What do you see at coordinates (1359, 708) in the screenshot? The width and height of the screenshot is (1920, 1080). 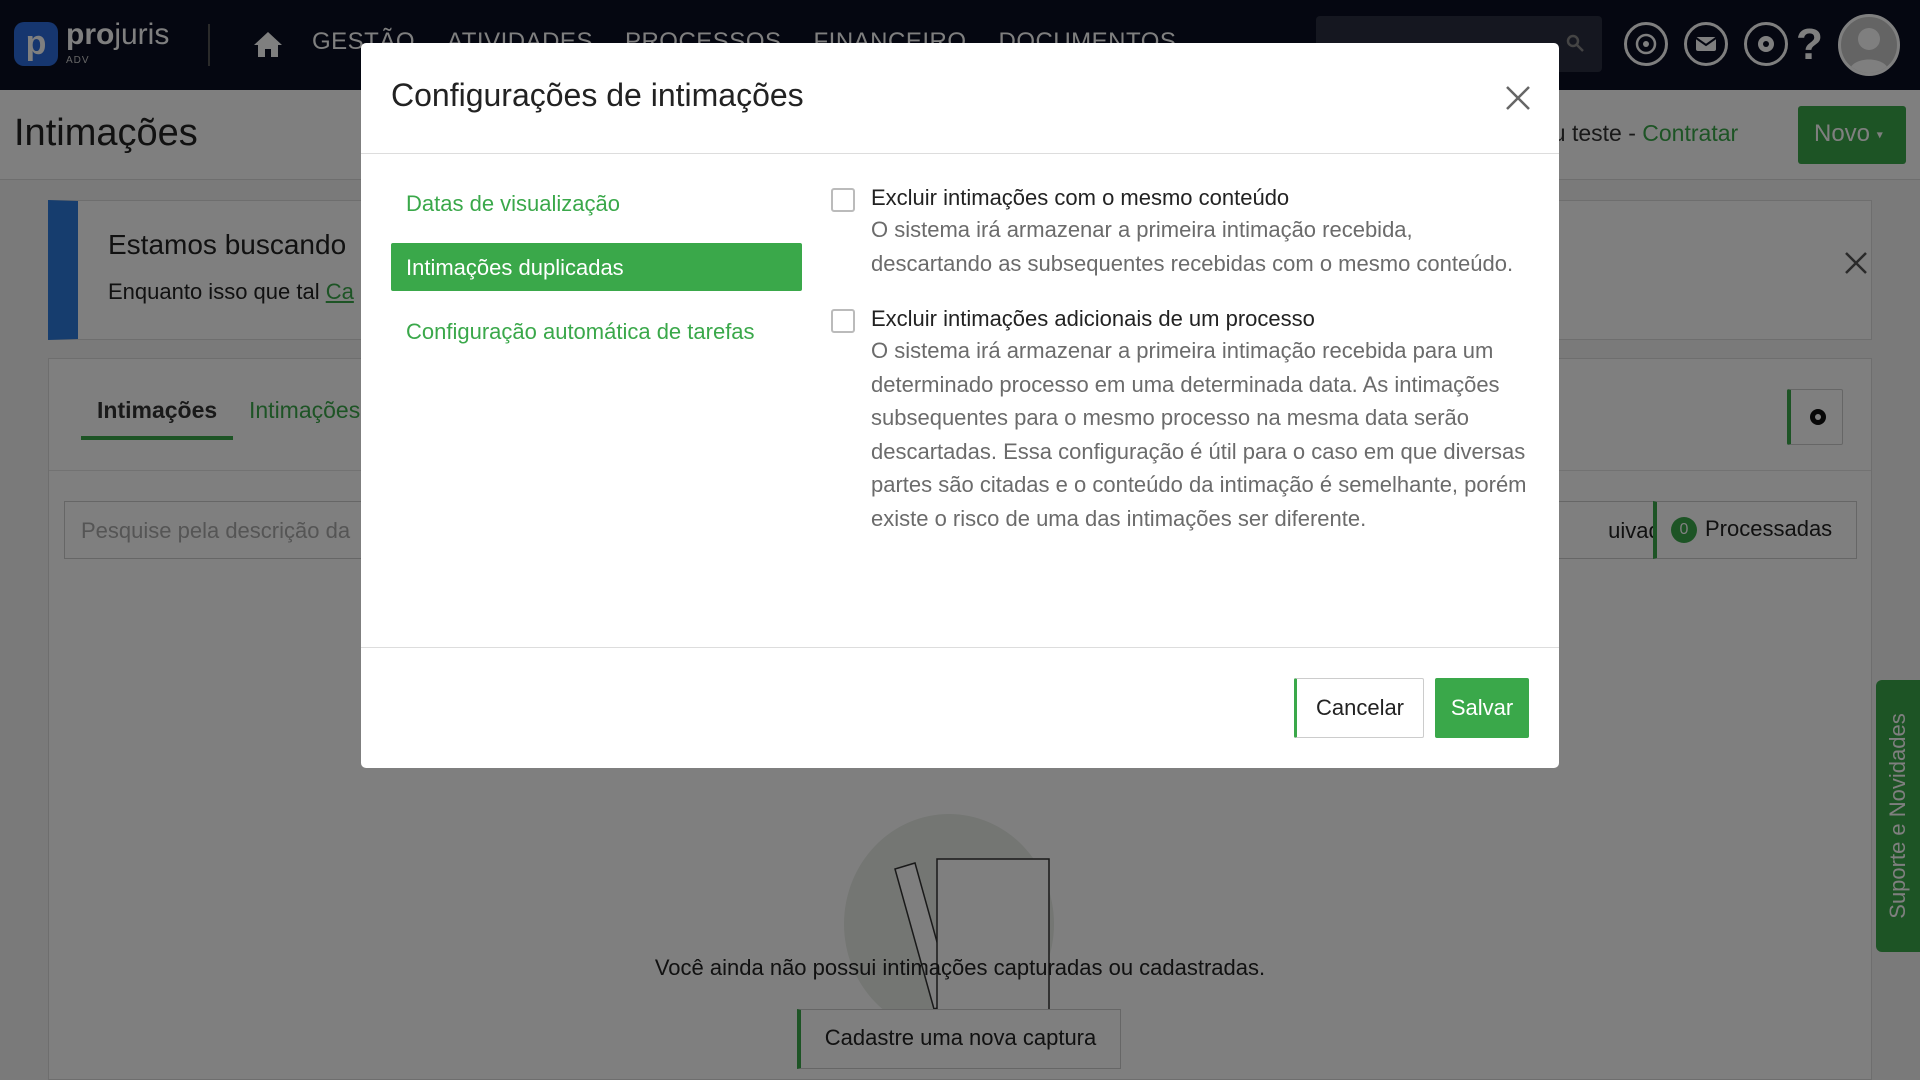 I see `cancel-button: Cancelar` at bounding box center [1359, 708].